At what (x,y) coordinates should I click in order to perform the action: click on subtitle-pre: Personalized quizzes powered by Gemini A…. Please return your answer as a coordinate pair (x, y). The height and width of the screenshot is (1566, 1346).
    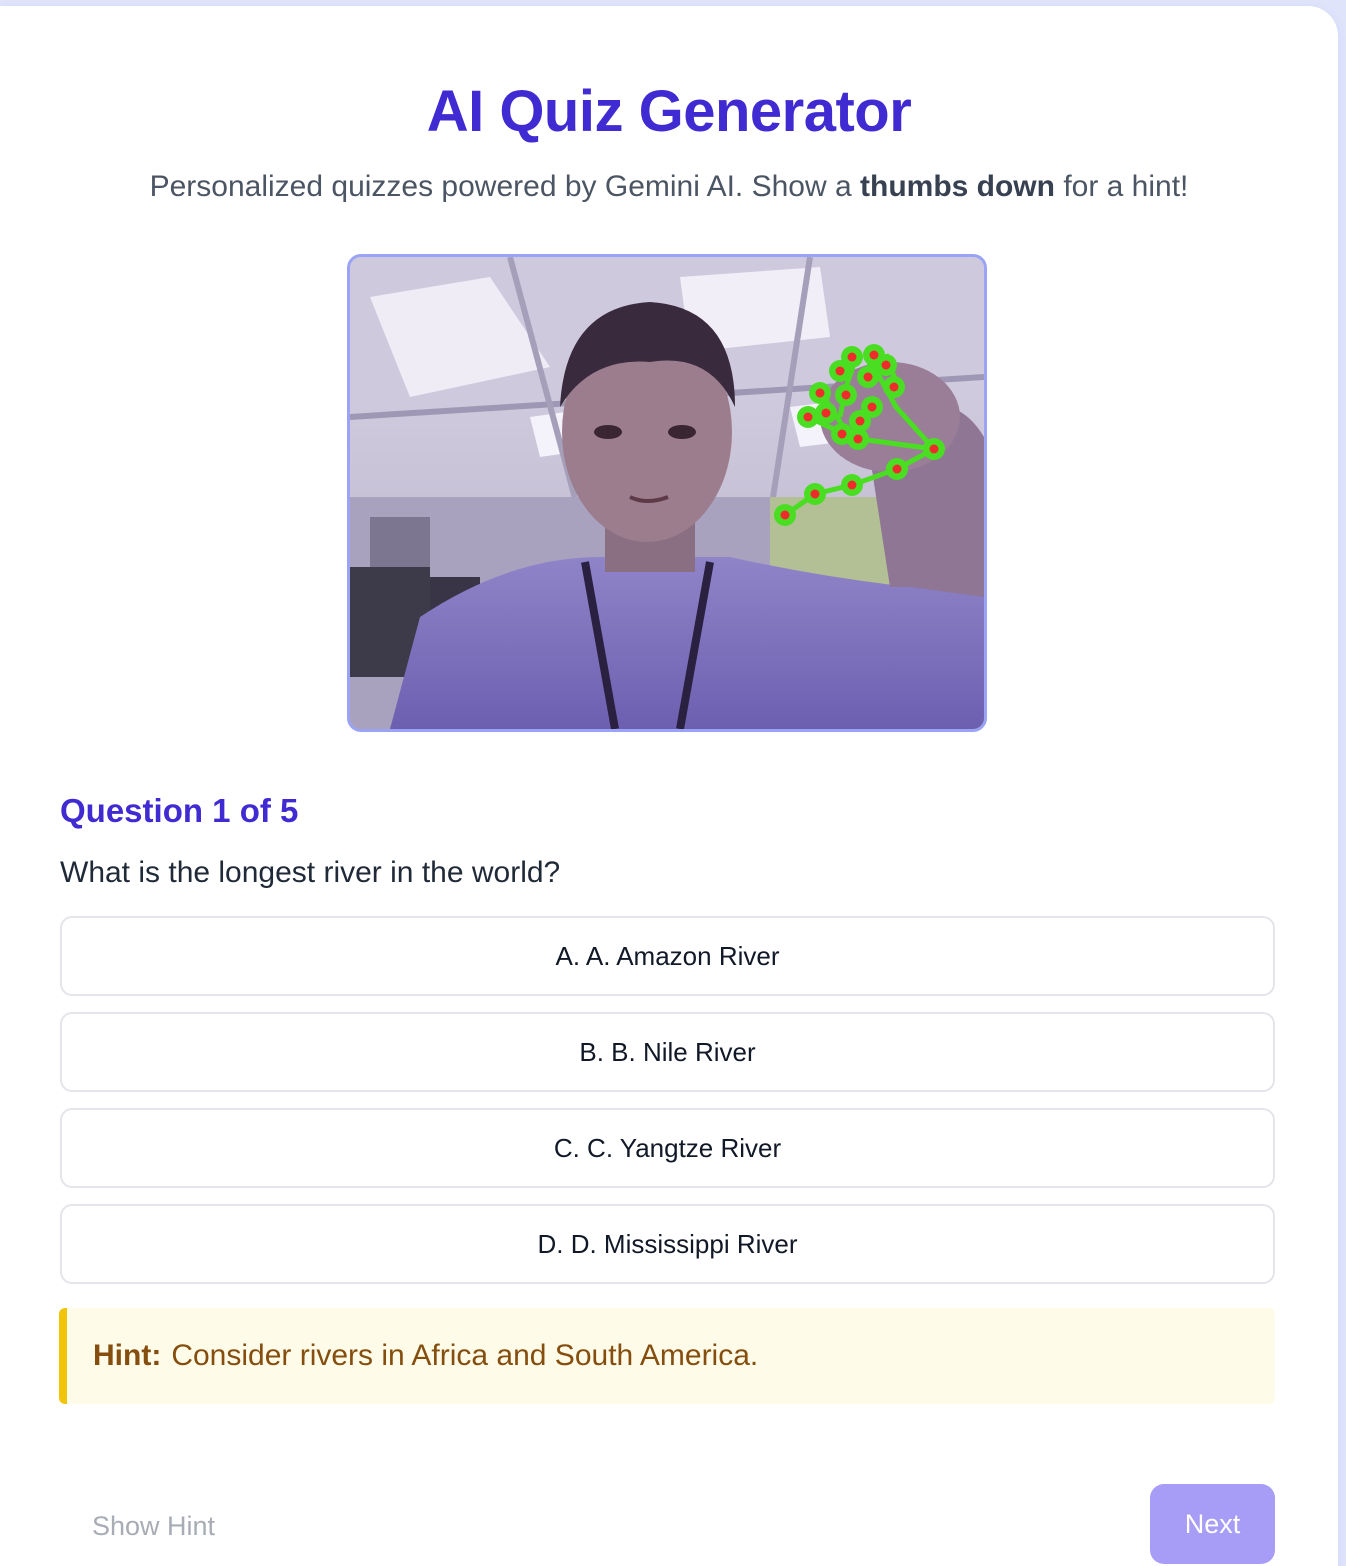
    Looking at the image, I should click on (504, 186).